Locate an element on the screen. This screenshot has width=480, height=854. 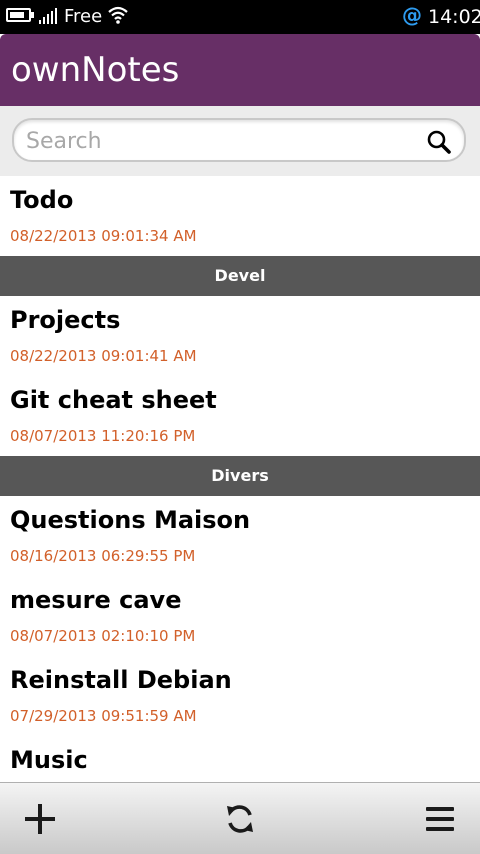
bottom-toolbar is located at coordinates (240, 818).